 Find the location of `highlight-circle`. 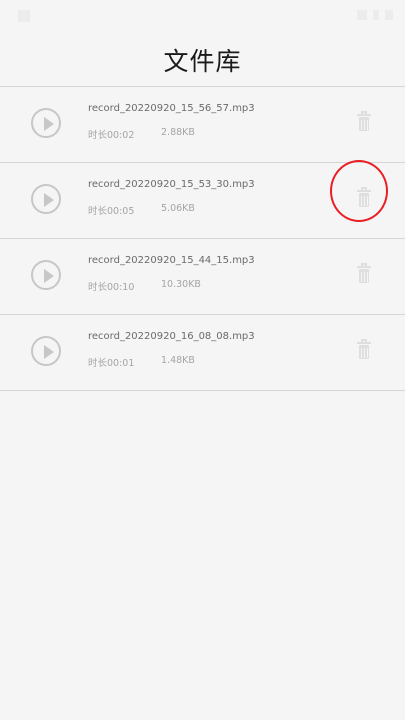

highlight-circle is located at coordinates (359, 191).